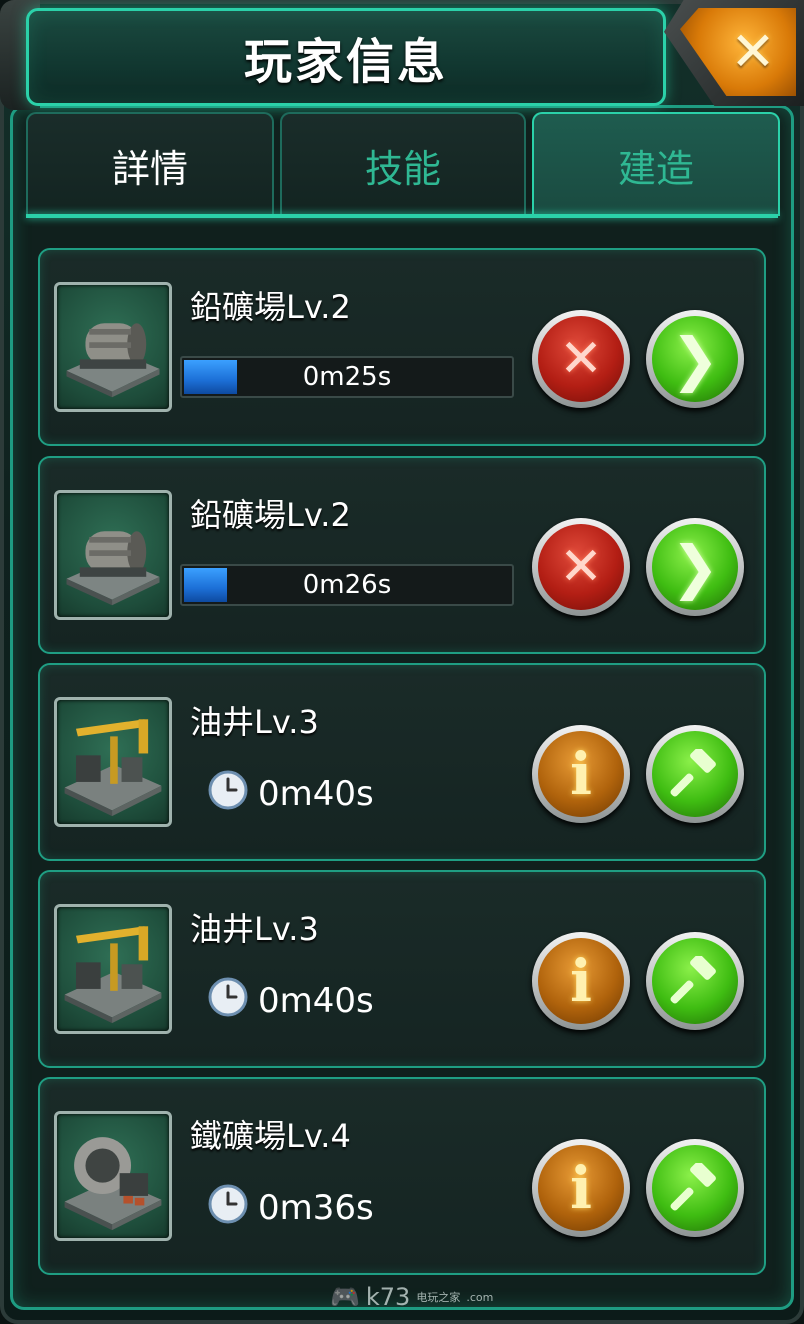 The height and width of the screenshot is (1324, 804). What do you see at coordinates (316, 1208) in the screenshot?
I see `build-time: 0m36s` at bounding box center [316, 1208].